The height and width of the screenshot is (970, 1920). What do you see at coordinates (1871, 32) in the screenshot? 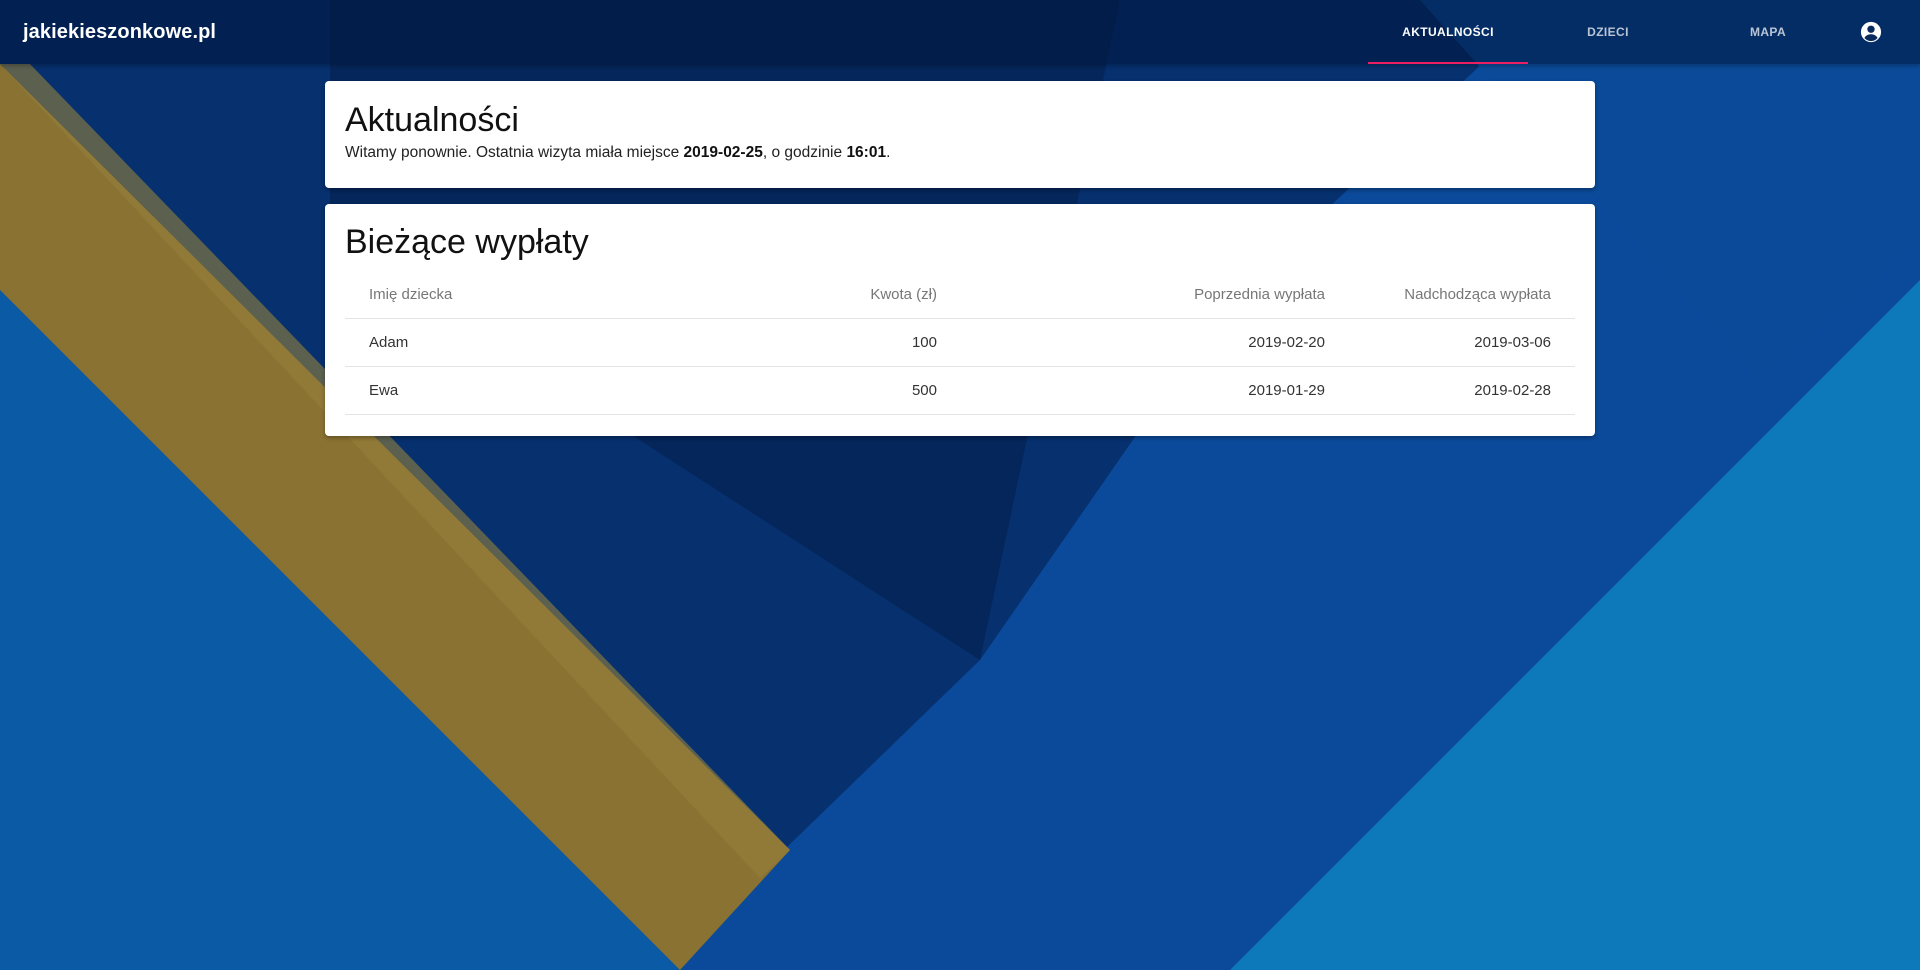
I see `account-circle-icon` at bounding box center [1871, 32].